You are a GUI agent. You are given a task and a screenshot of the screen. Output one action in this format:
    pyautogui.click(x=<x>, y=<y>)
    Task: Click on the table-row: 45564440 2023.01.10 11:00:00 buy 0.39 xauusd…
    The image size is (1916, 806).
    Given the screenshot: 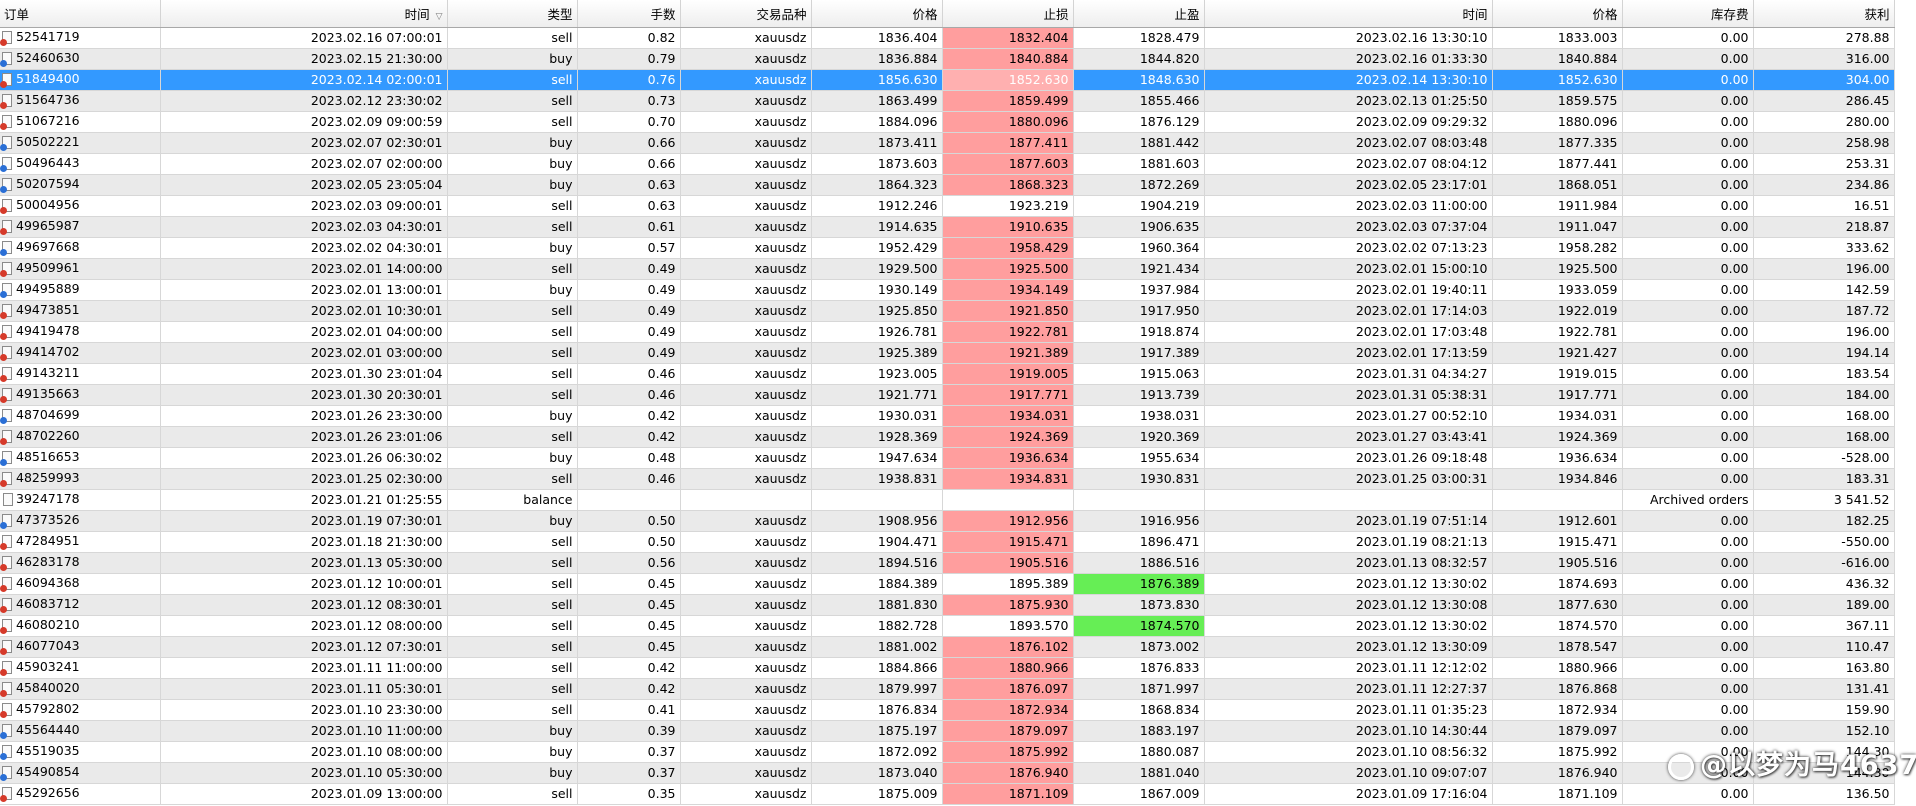 What is the action you would take?
    pyautogui.click(x=947, y=731)
    